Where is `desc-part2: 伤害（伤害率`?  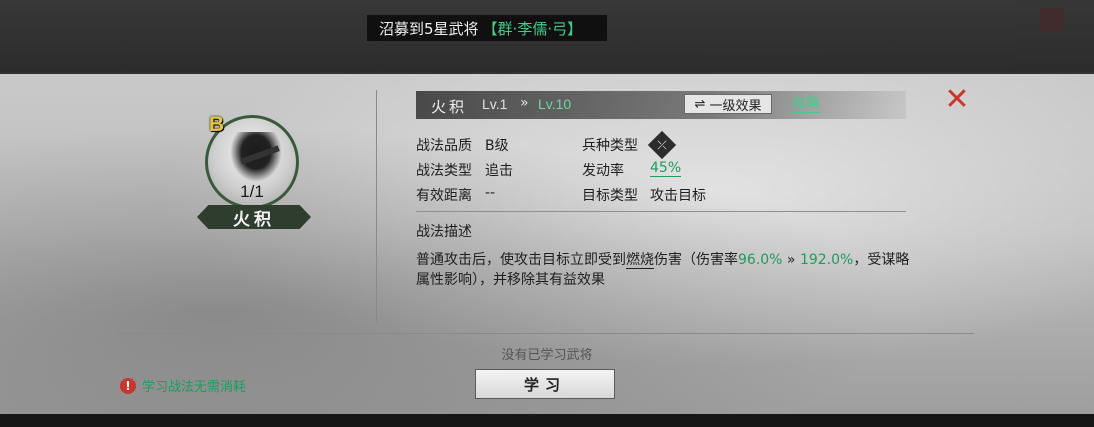
desc-part2: 伤害（伤害率 is located at coordinates (696, 260).